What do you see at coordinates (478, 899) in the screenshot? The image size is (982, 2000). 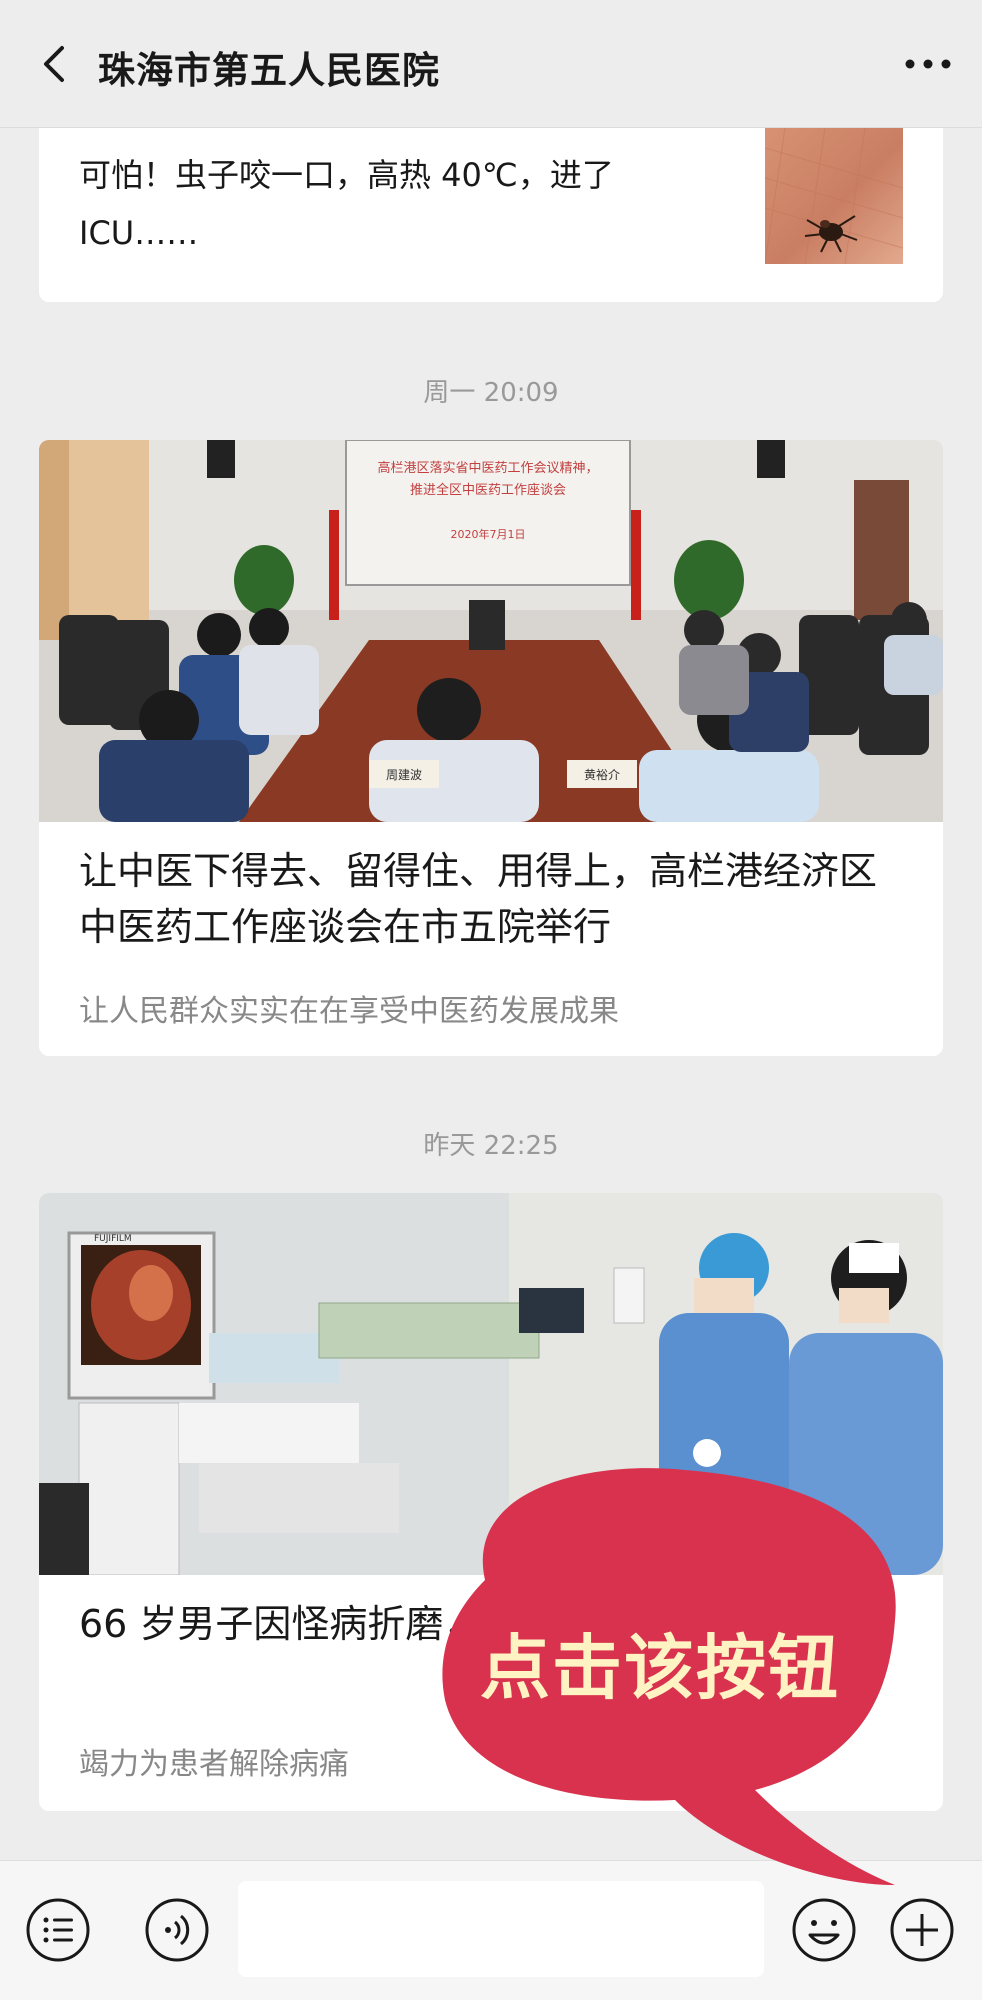 I see `article-title: 让中医下得去、留得住、用得上，高栏港经济区中医药工作座谈会在市五院举行` at bounding box center [478, 899].